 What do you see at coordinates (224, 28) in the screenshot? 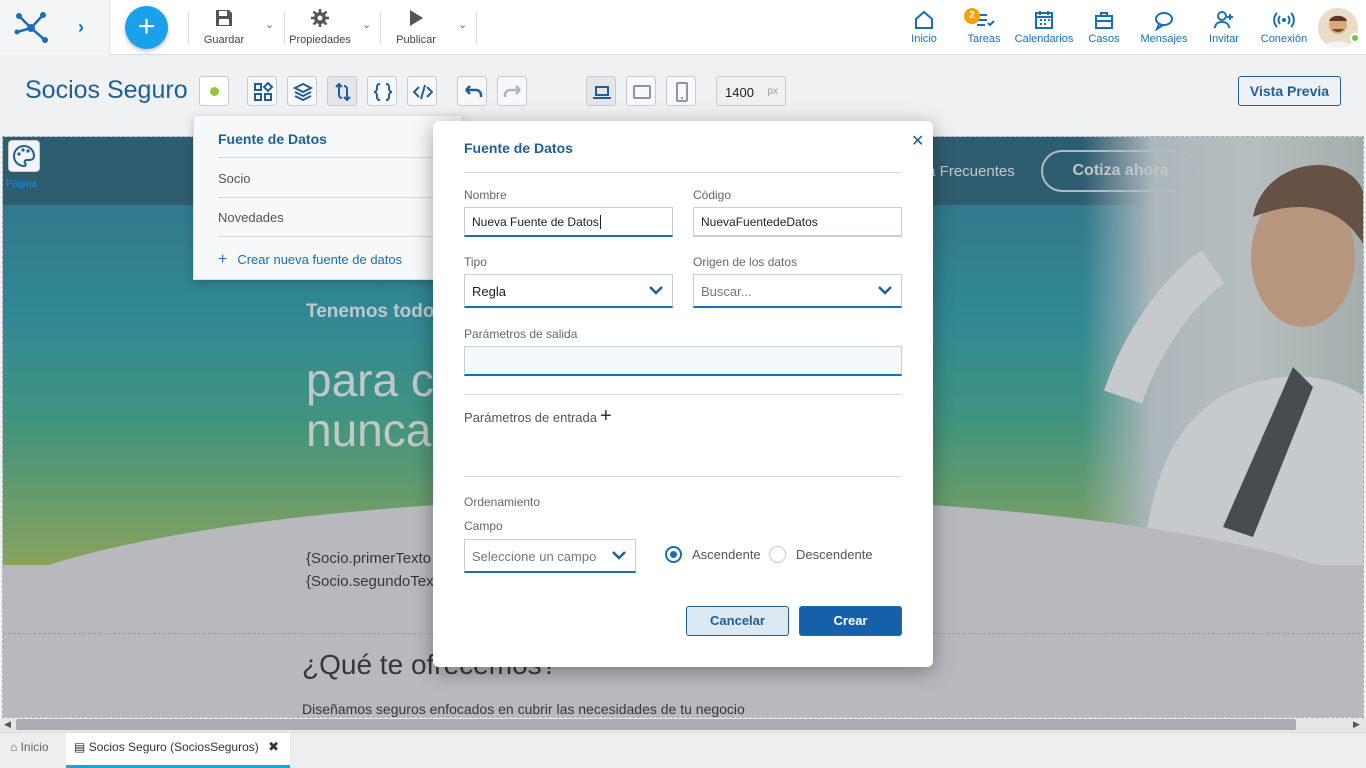
I see `save-button: Guardar` at bounding box center [224, 28].